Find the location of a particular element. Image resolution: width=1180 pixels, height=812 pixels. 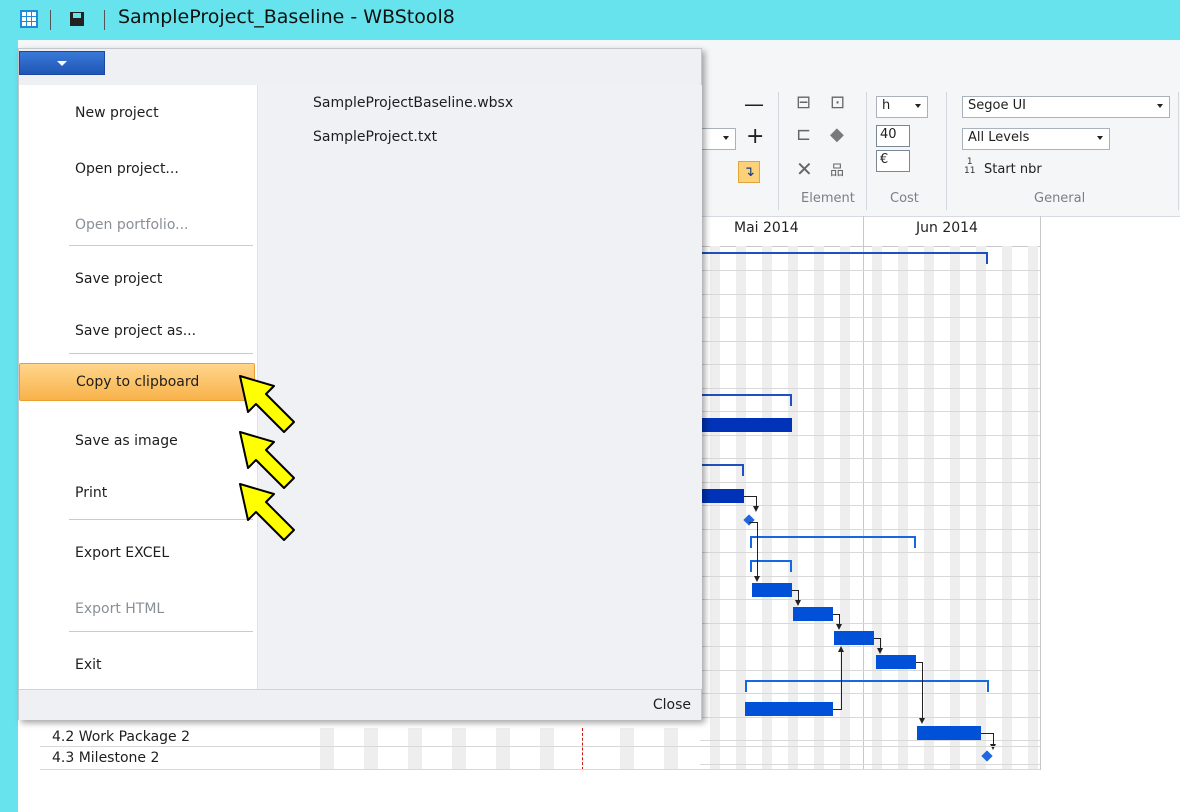

app-grid-icon is located at coordinates (29, 19).